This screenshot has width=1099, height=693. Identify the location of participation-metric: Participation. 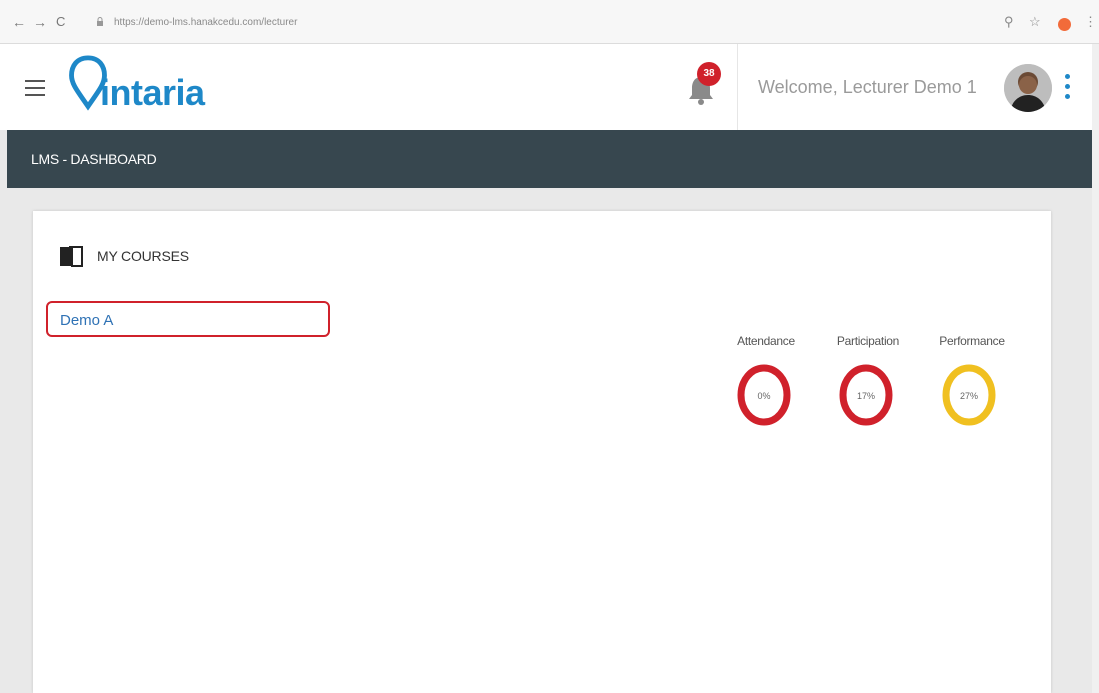
(868, 341).